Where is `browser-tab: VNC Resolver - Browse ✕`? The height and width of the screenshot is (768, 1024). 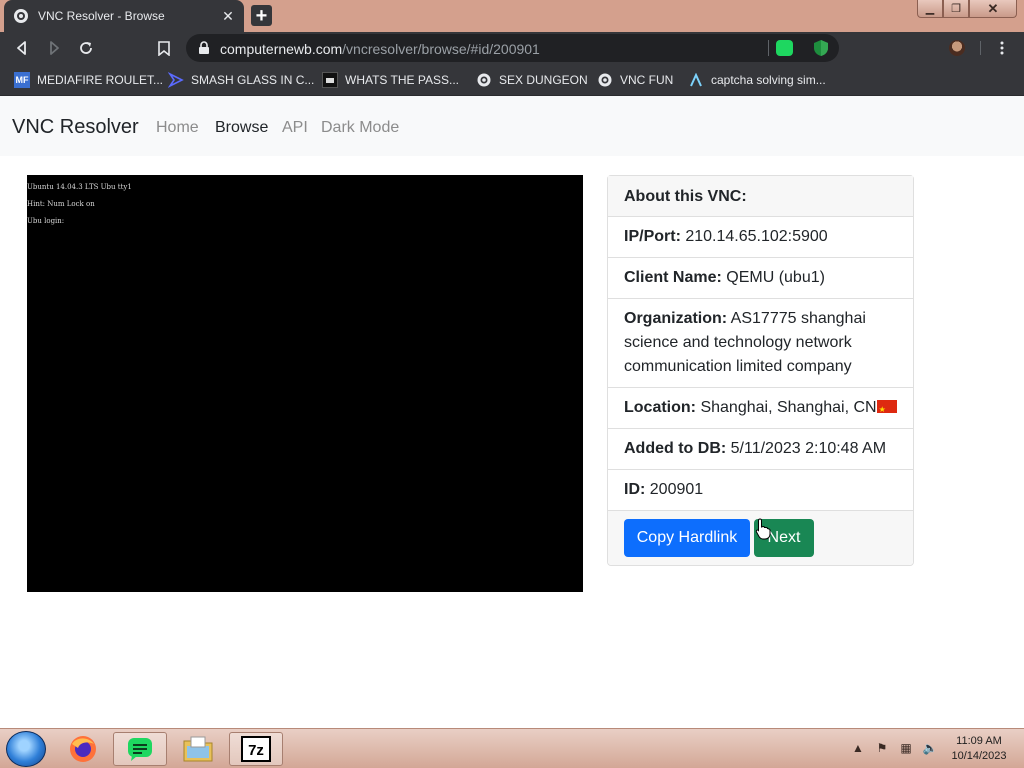 browser-tab: VNC Resolver - Browse ✕ is located at coordinates (124, 16).